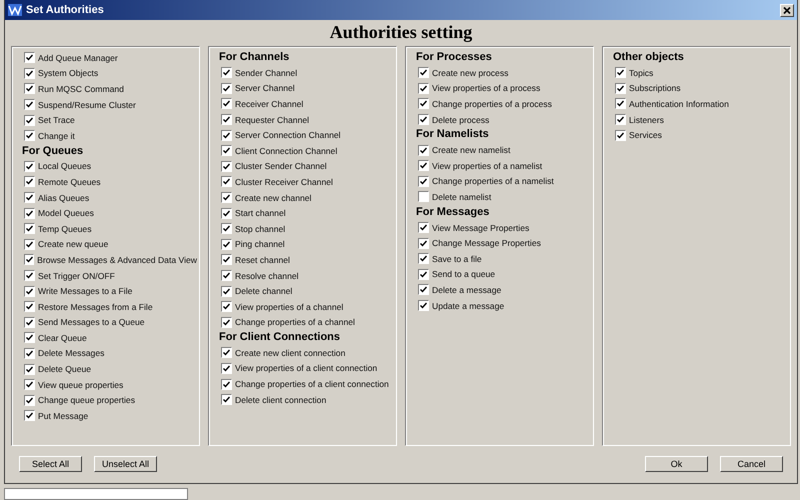  Describe the element at coordinates (95, 307) in the screenshot. I see `checkbox-label: Restore Messages from a File` at that location.